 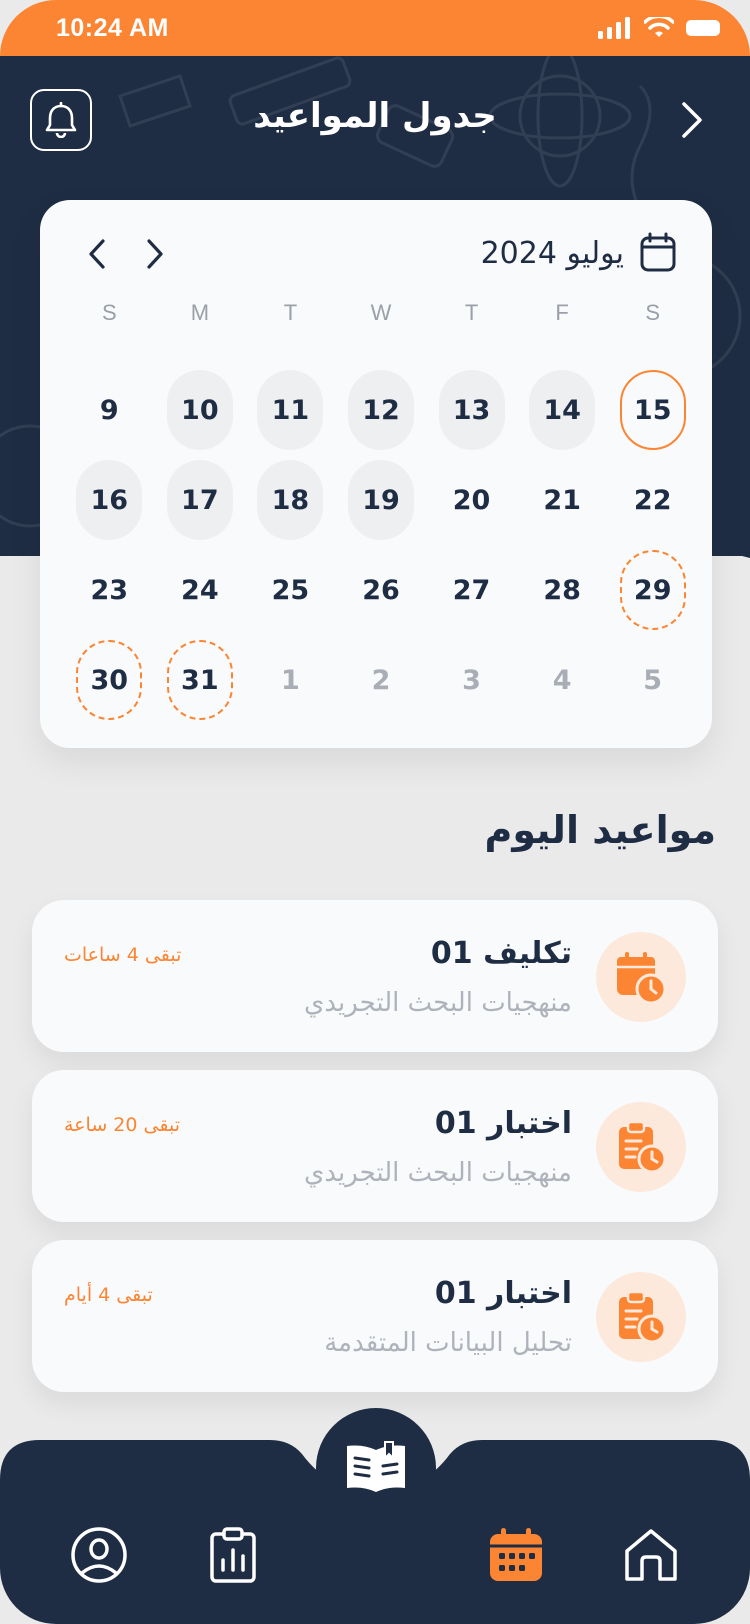 I want to click on bell-icon, so click(x=61, y=120).